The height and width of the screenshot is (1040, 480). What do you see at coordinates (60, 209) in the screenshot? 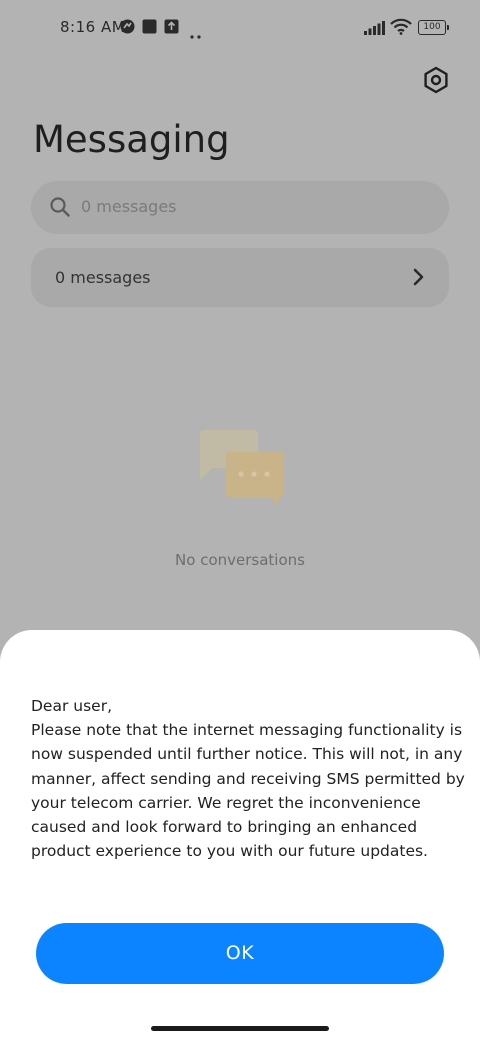
I see `search-icon` at bounding box center [60, 209].